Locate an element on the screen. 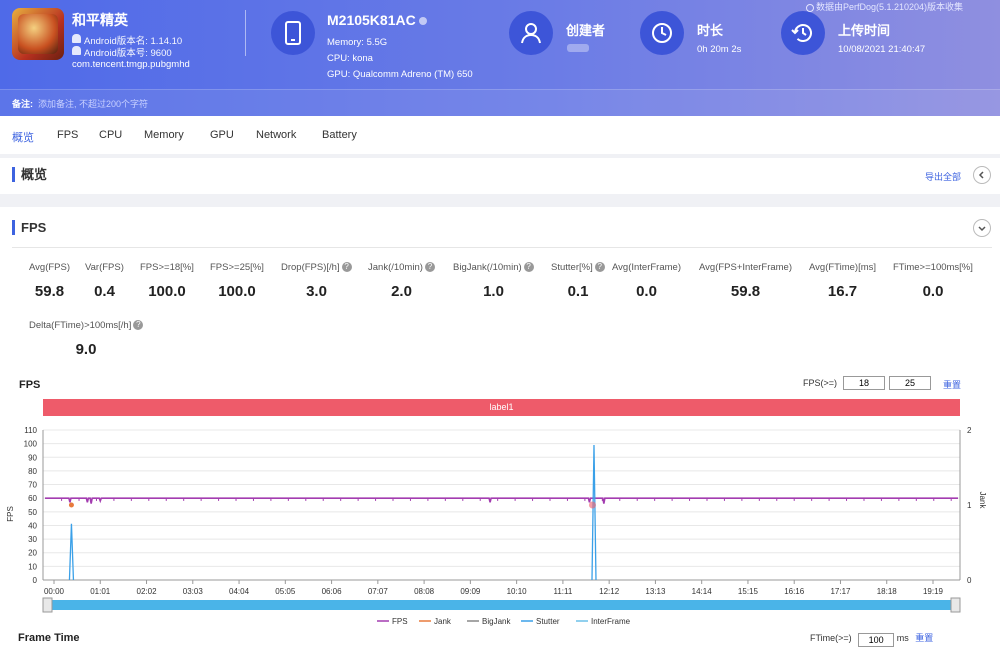  note-row: 备注: 添加备注, 不超过200个字符 is located at coordinates (500, 102).